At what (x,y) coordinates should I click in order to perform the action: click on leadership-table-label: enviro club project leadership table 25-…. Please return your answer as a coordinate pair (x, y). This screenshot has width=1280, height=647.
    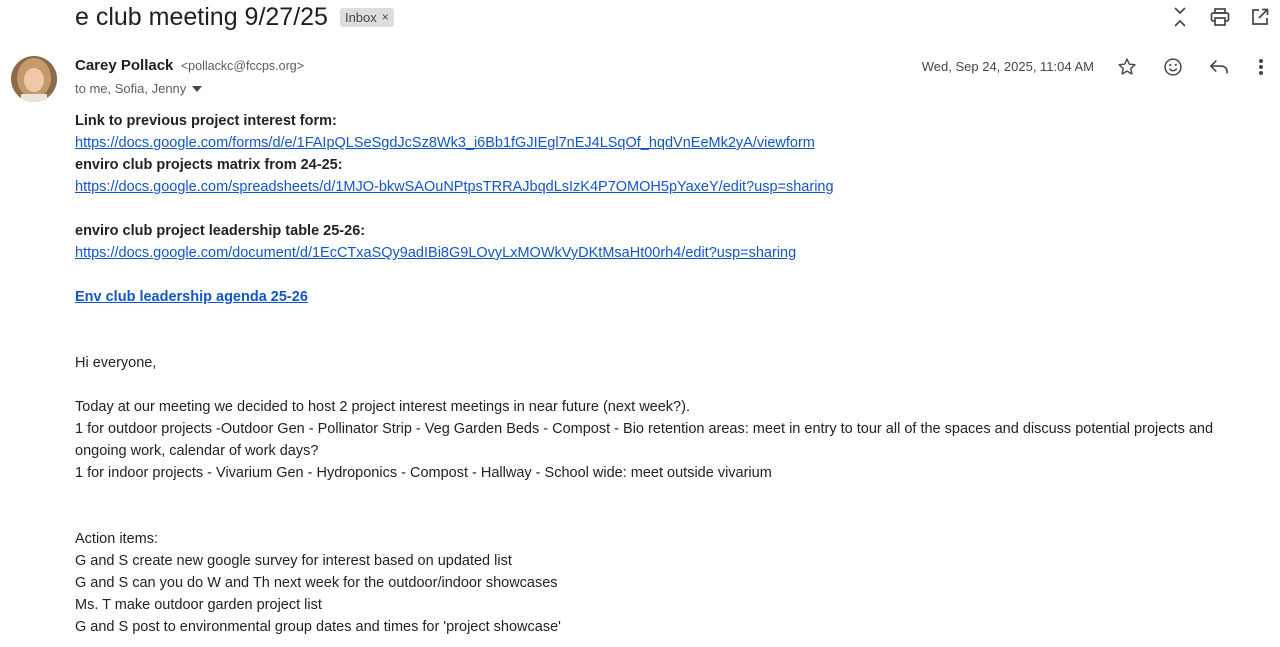
    Looking at the image, I should click on (220, 231).